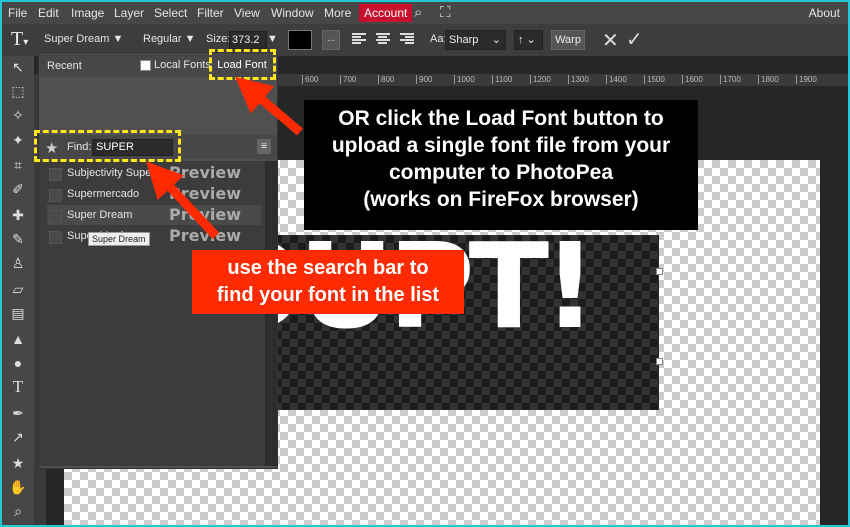 The height and width of the screenshot is (527, 850). What do you see at coordinates (806, 79) in the screenshot?
I see `ruler-tick-label: 1900` at bounding box center [806, 79].